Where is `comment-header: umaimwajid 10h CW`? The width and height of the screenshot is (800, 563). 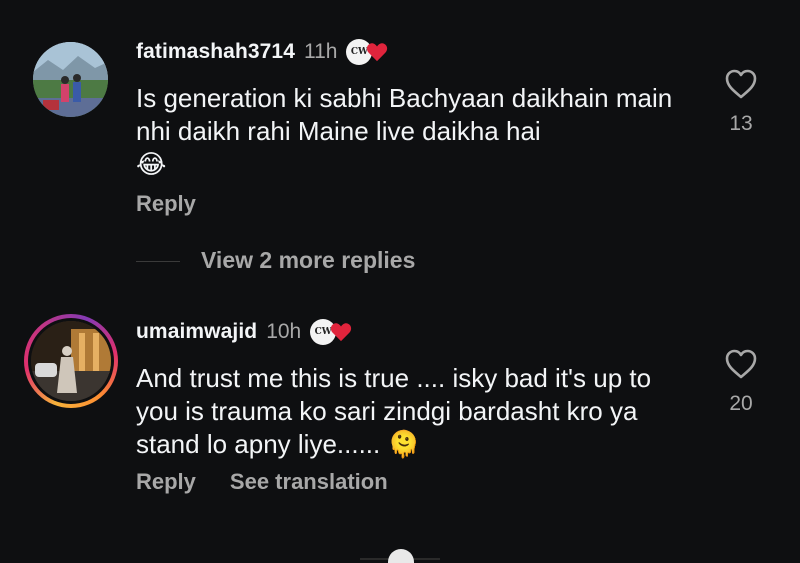 comment-header: umaimwajid 10h CW is located at coordinates (245, 332).